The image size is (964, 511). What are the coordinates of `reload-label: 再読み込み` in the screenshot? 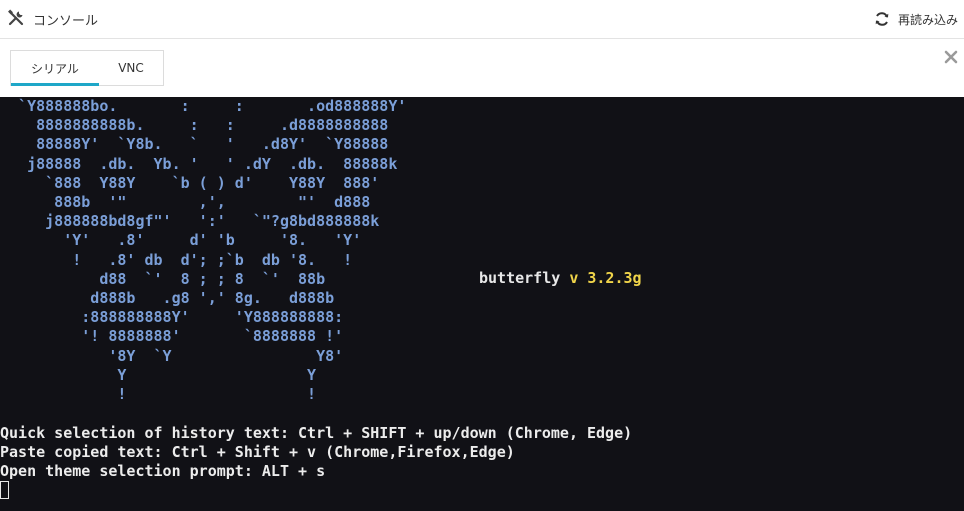 It's located at (927, 19).